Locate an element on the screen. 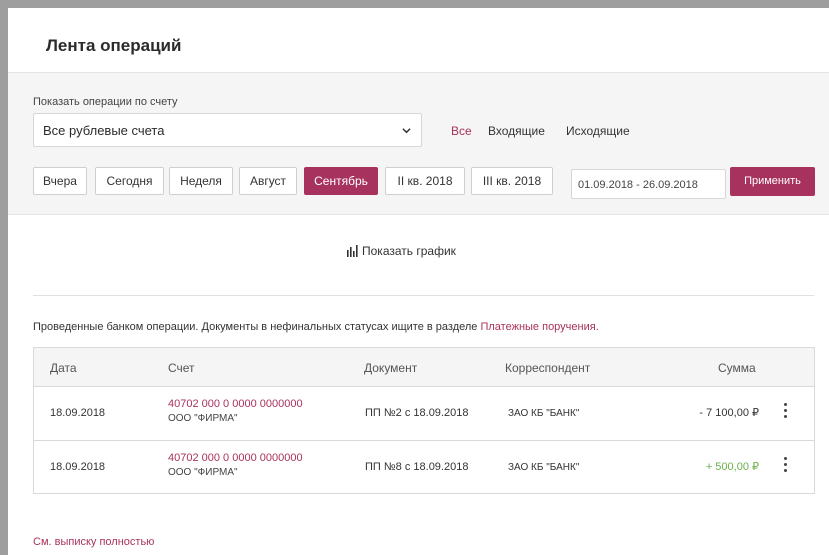  filter-all-link: Все is located at coordinates (461, 131).